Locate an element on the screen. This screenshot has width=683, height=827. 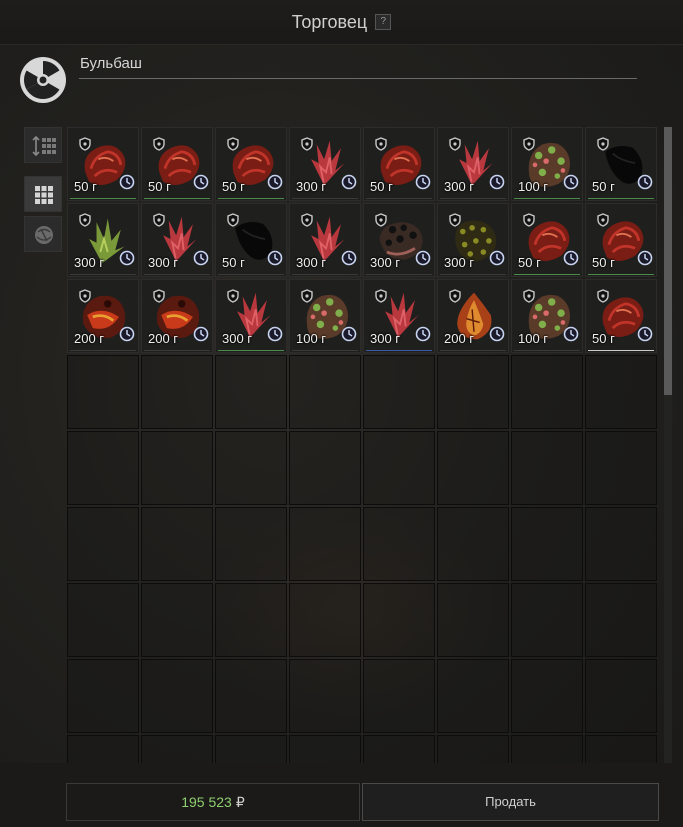
artifact-filter-button is located at coordinates (43, 234).